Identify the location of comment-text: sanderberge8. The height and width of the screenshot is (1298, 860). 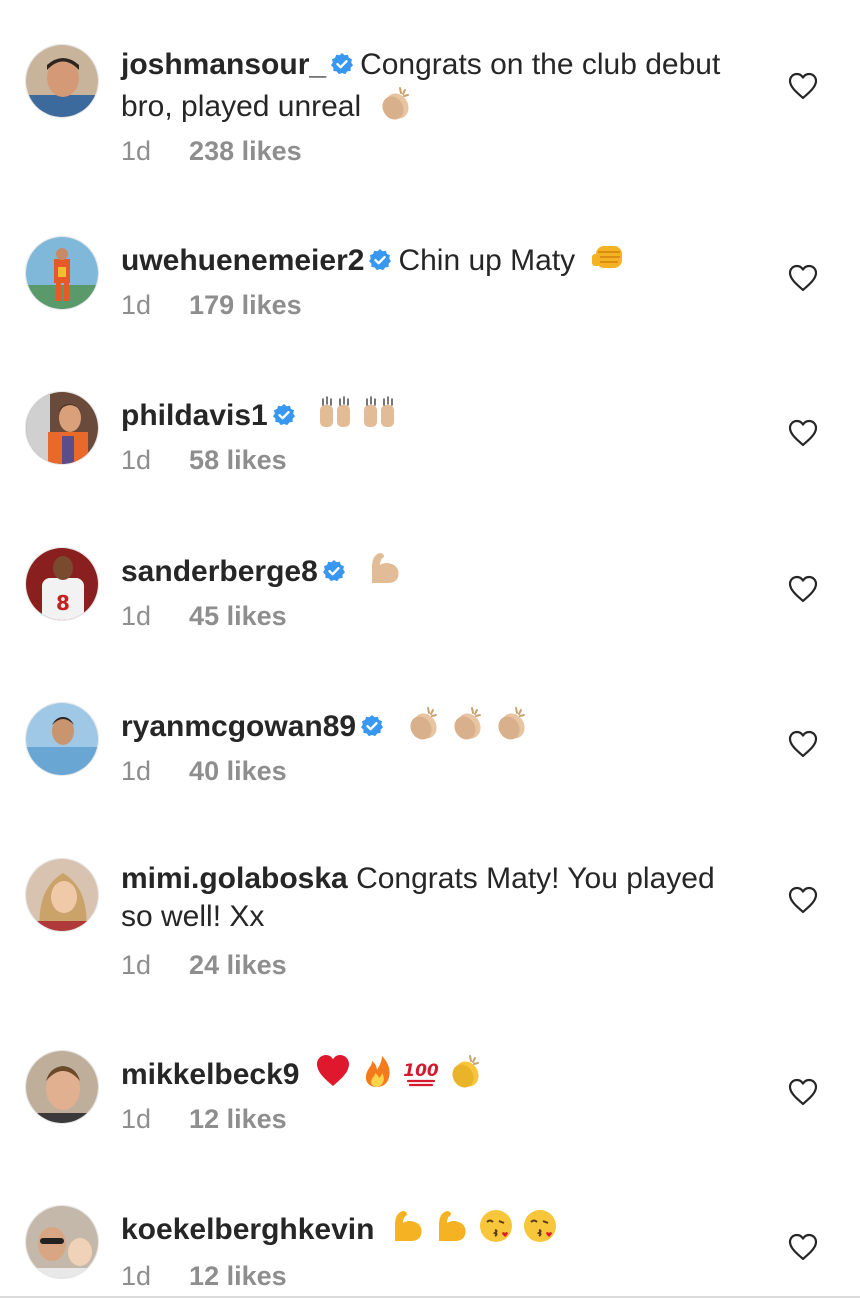
(431, 570).